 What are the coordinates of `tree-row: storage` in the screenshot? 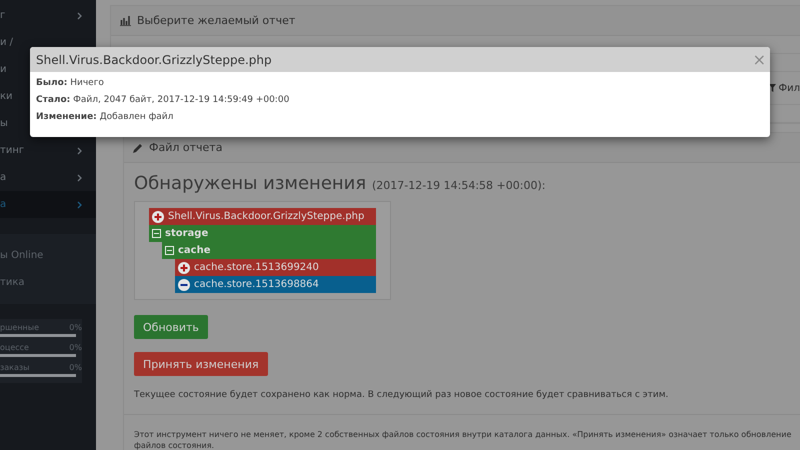 It's located at (262, 233).